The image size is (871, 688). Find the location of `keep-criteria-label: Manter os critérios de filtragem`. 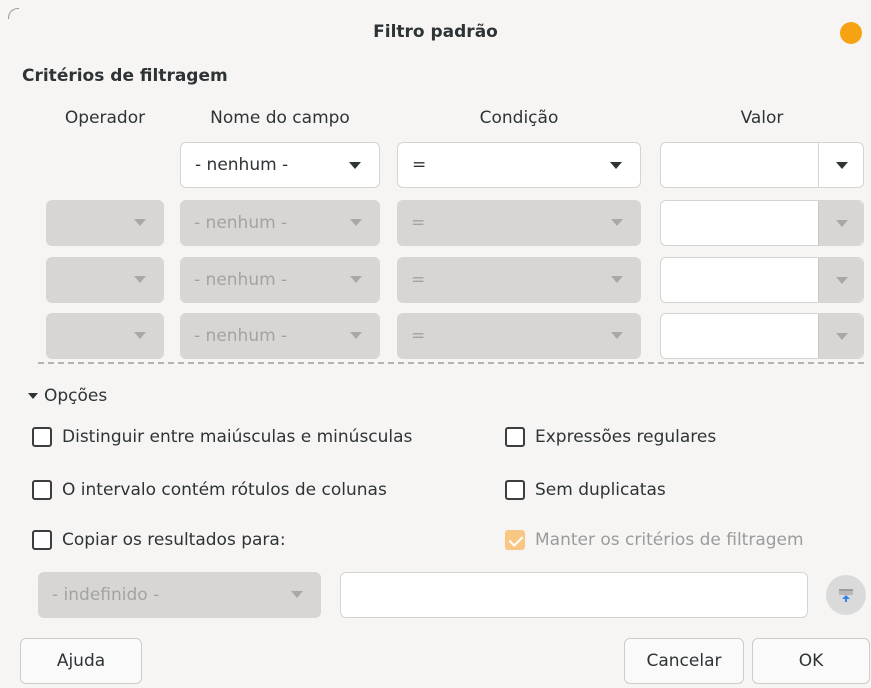

keep-criteria-label: Manter os critérios de filtragem is located at coordinates (669, 540).